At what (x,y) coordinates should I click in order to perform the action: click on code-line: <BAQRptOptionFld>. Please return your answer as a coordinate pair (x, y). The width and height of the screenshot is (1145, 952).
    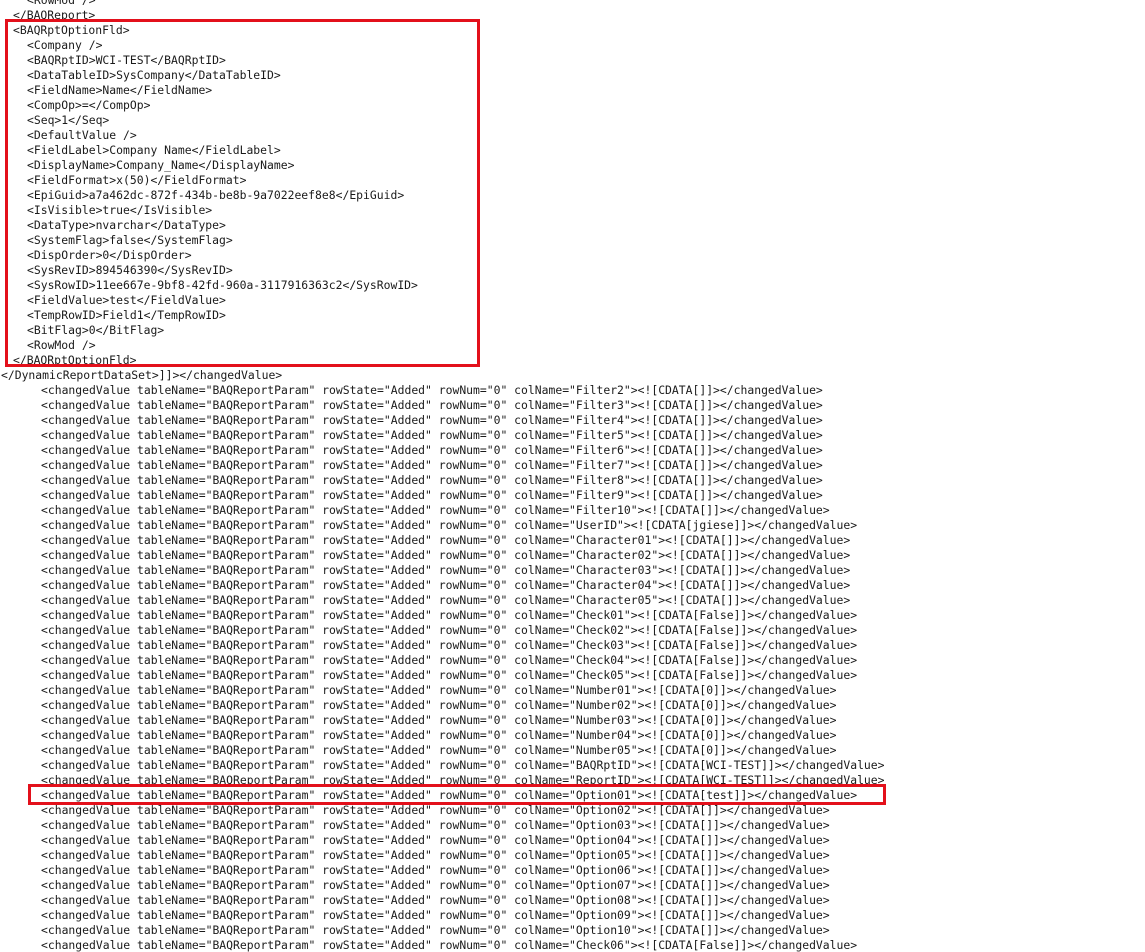
    Looking at the image, I should click on (71, 30).